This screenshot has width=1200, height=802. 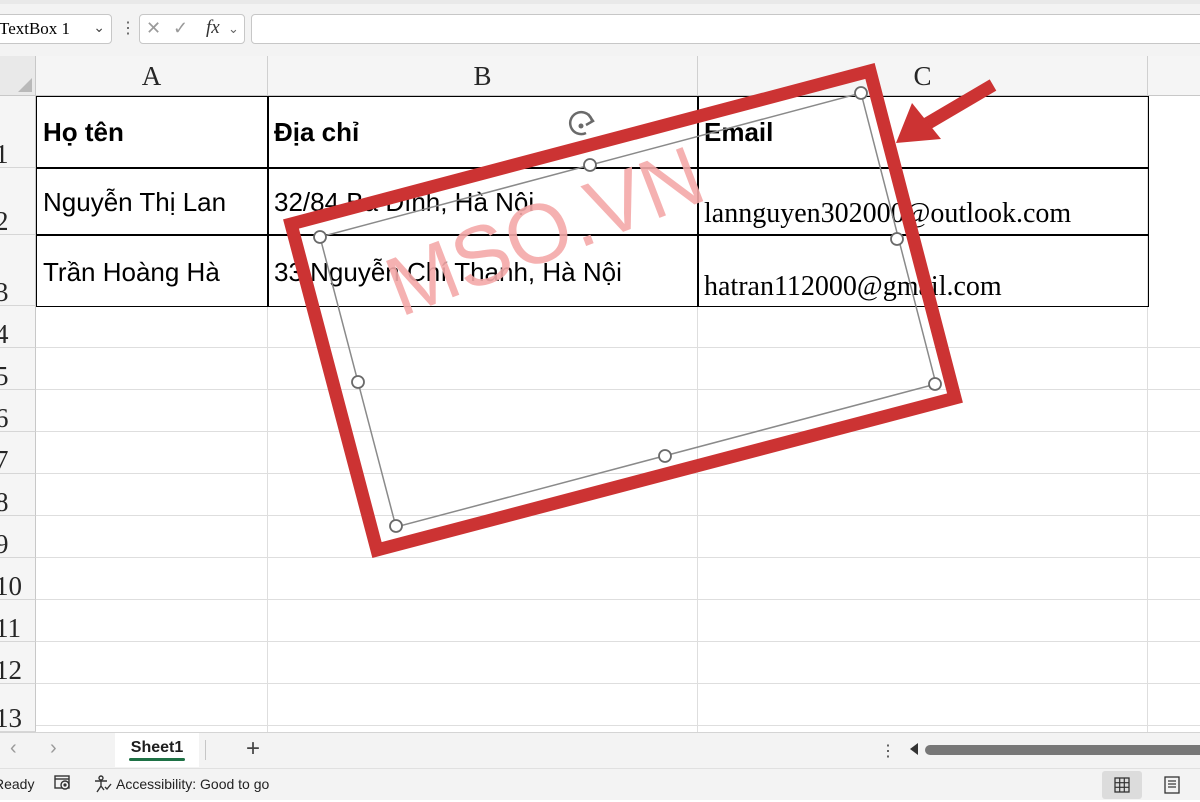 I want to click on page-layout-view-button, so click(x=1172, y=785).